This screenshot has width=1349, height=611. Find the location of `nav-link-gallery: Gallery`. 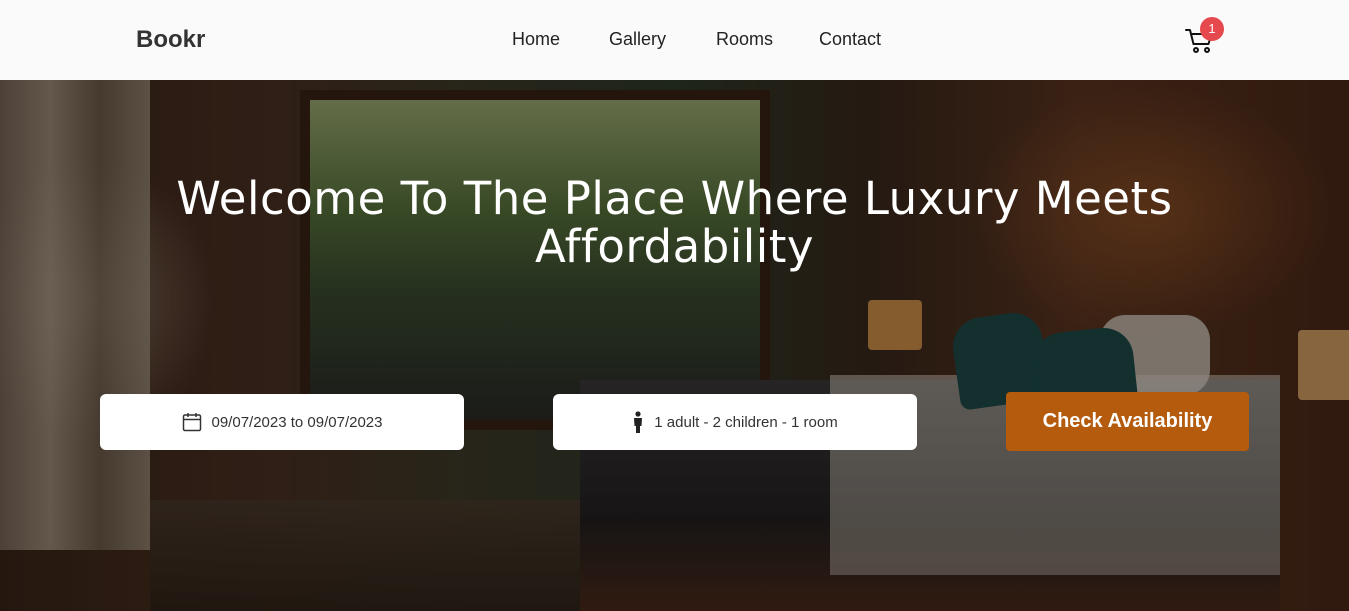

nav-link-gallery: Gallery is located at coordinates (637, 39).